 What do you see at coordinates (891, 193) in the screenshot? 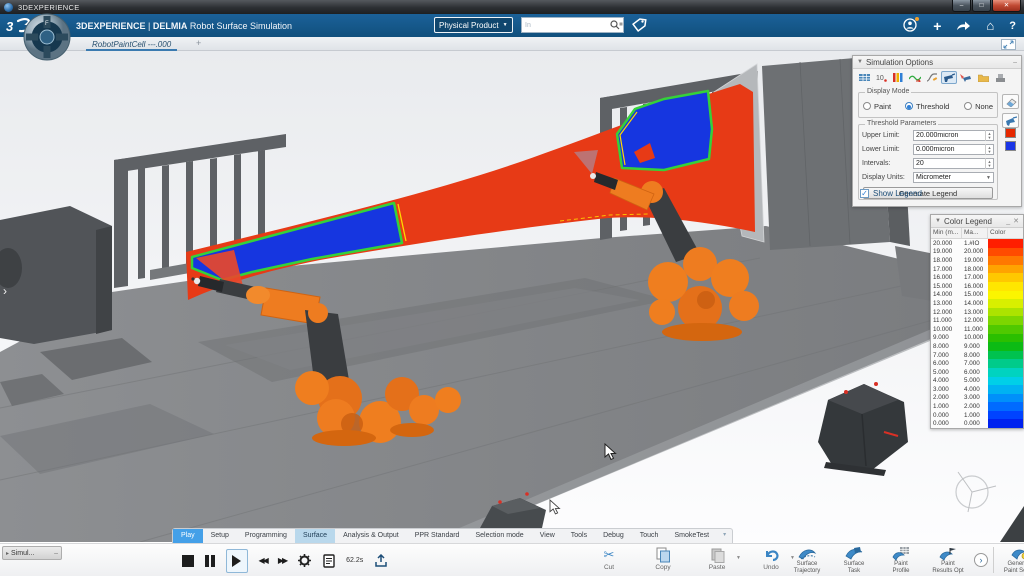
I see `show-legend-option: ✓ Show Legend` at bounding box center [891, 193].